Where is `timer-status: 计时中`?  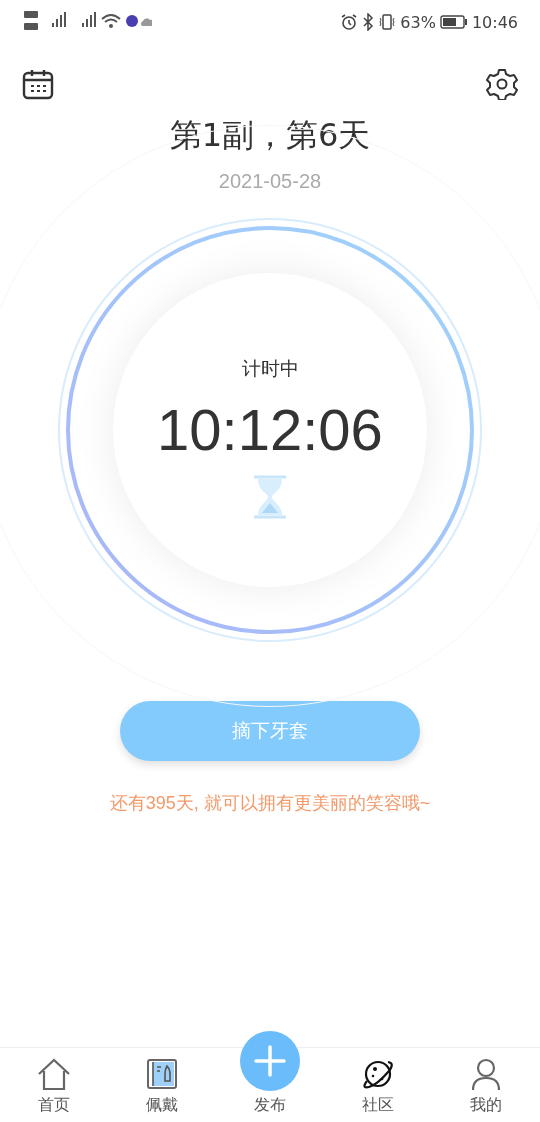 timer-status: 计时中 is located at coordinates (270, 368).